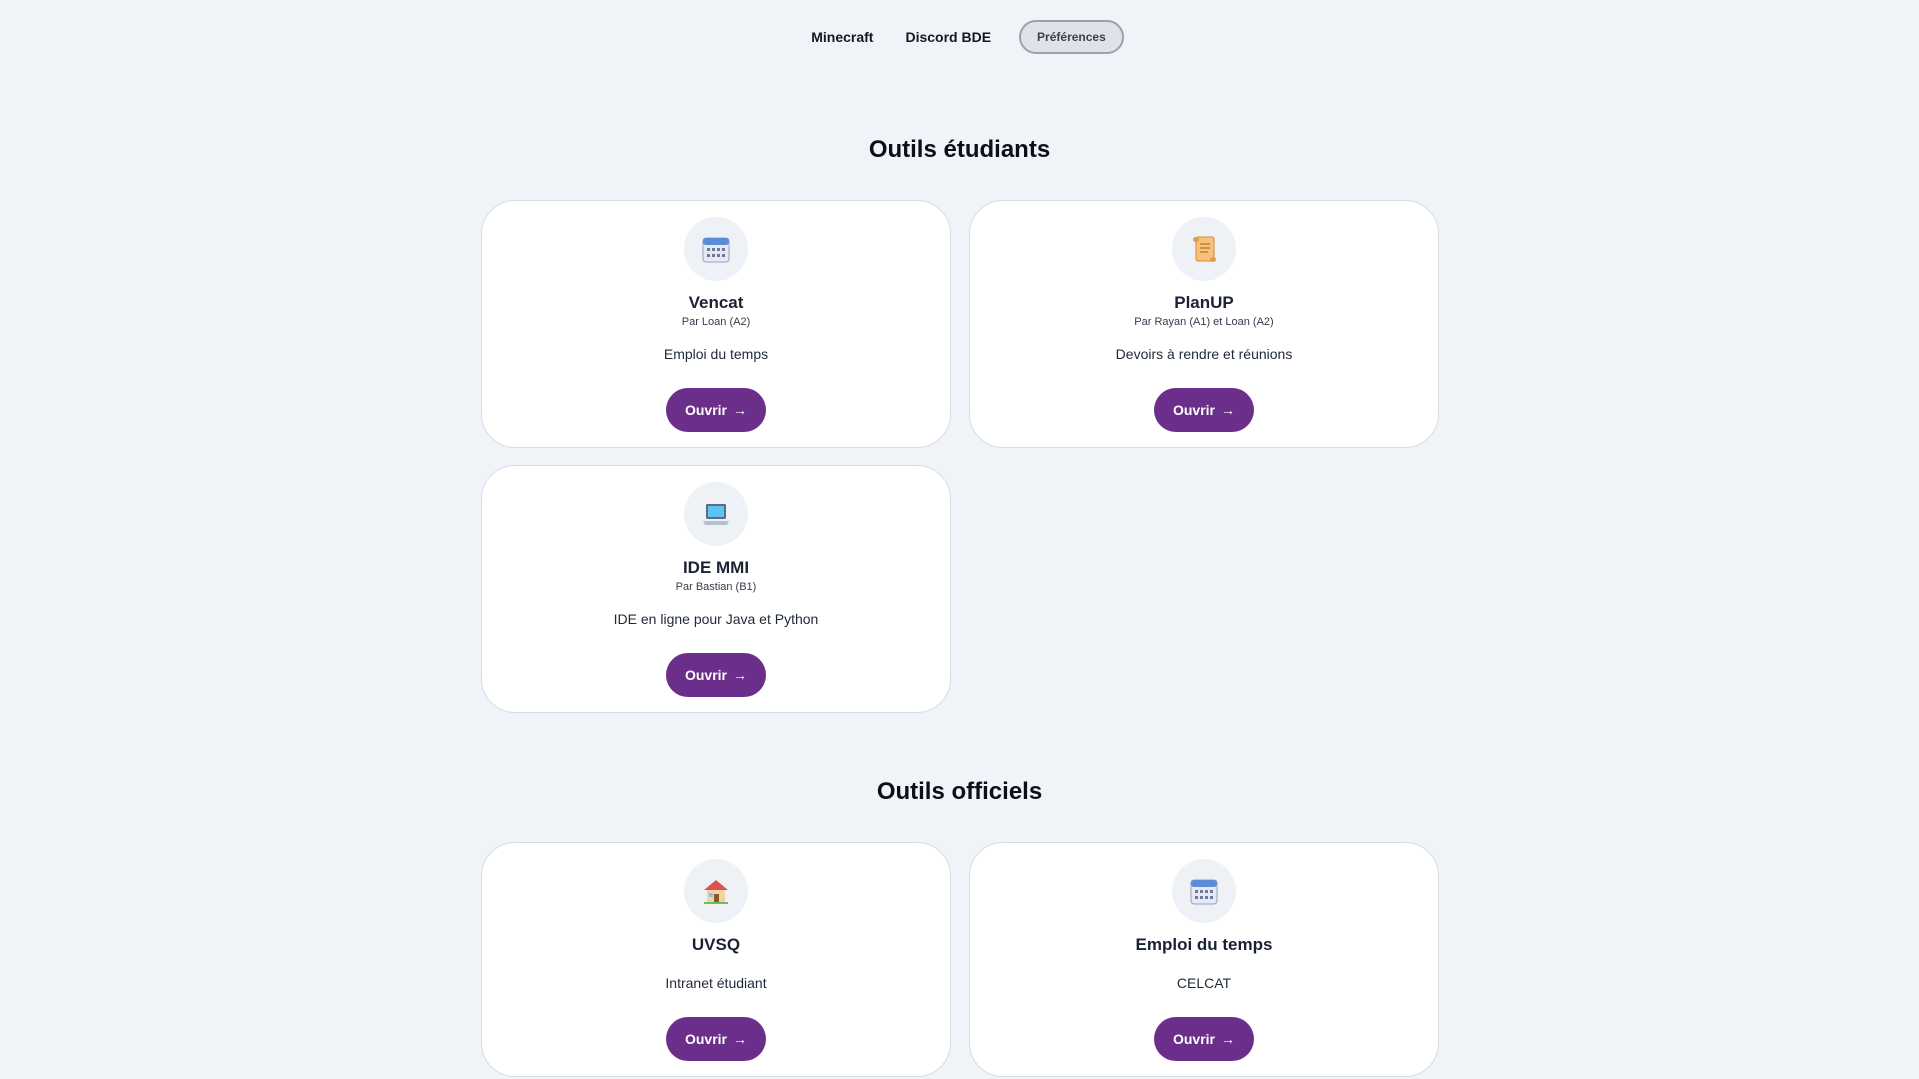 The image size is (1919, 1079). What do you see at coordinates (948, 37) in the screenshot?
I see `nav-link-discord-bde: Discord BDE` at bounding box center [948, 37].